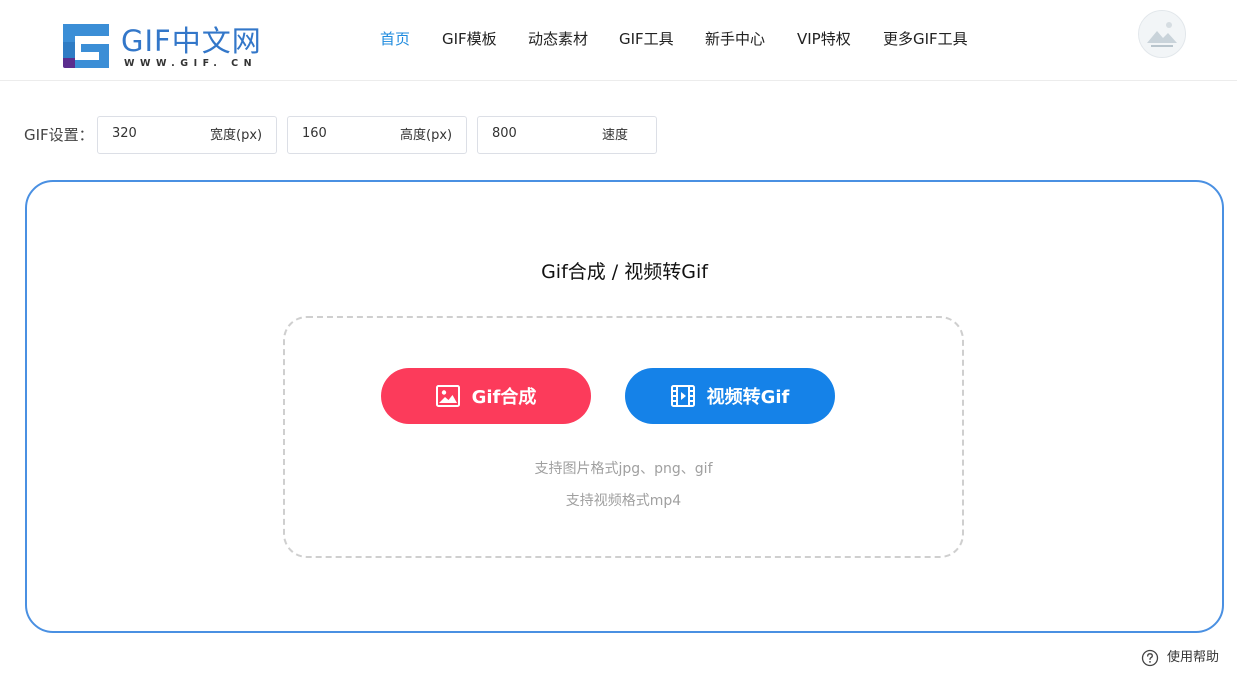  What do you see at coordinates (623, 501) in the screenshot?
I see `video-format-hint: 支持视频格式mp4` at bounding box center [623, 501].